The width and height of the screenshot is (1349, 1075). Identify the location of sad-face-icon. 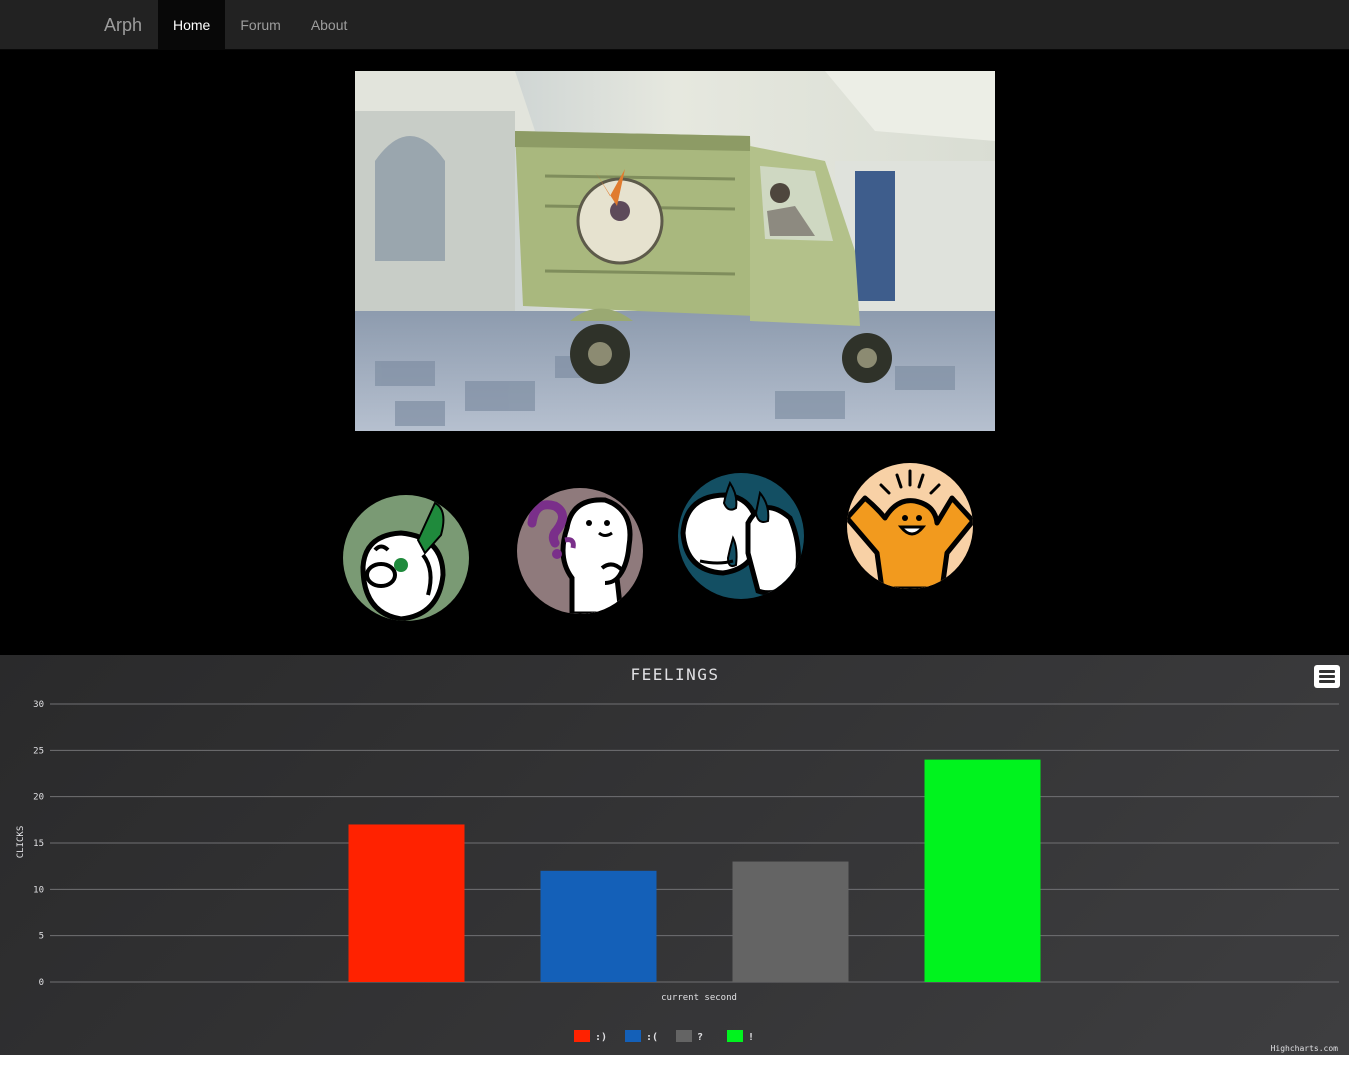
(741, 536).